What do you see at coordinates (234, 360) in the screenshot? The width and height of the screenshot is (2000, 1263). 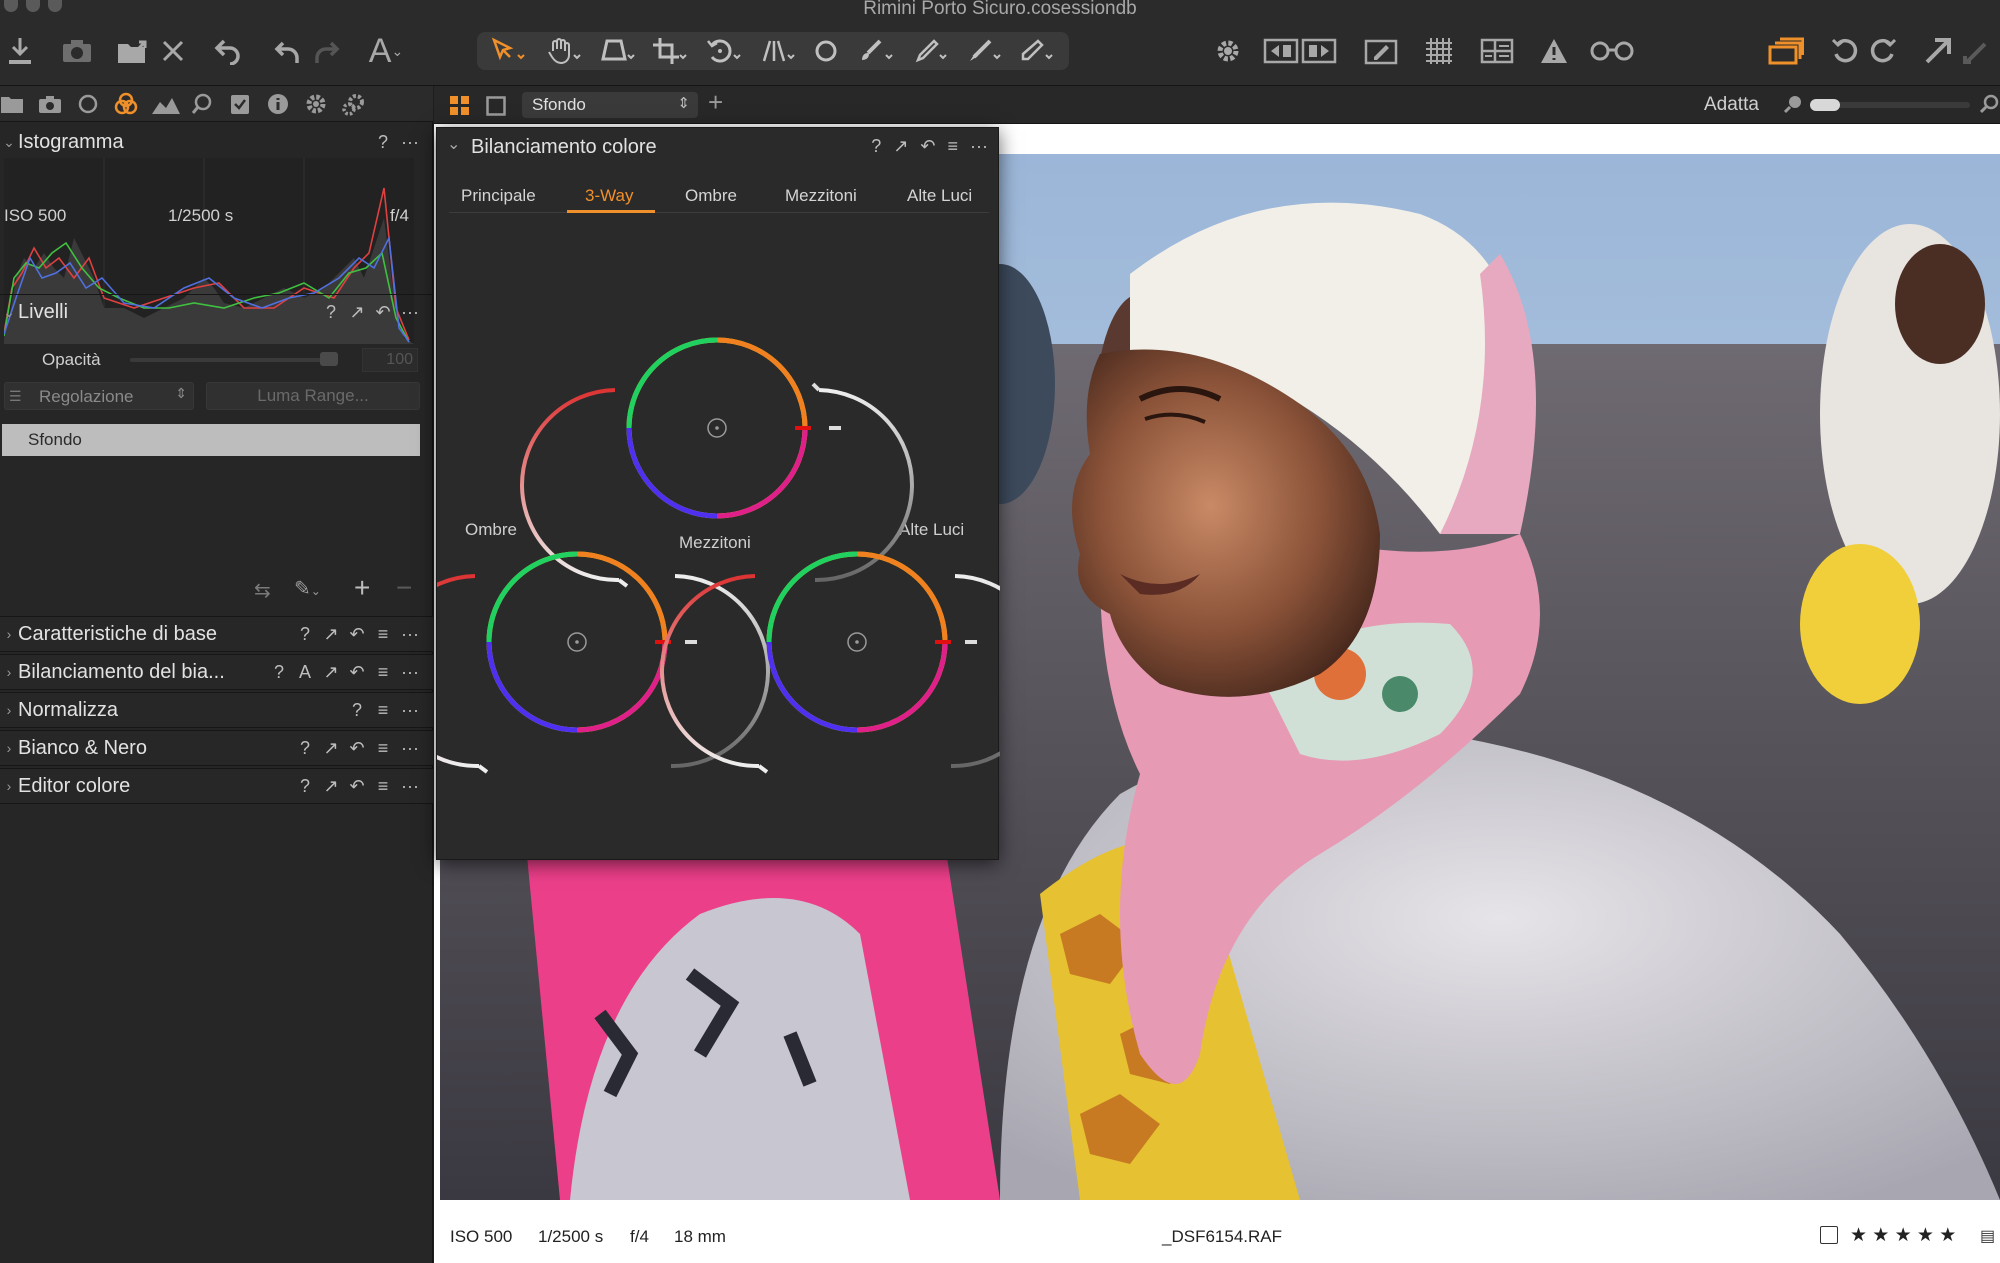 I see `opacity-slider` at bounding box center [234, 360].